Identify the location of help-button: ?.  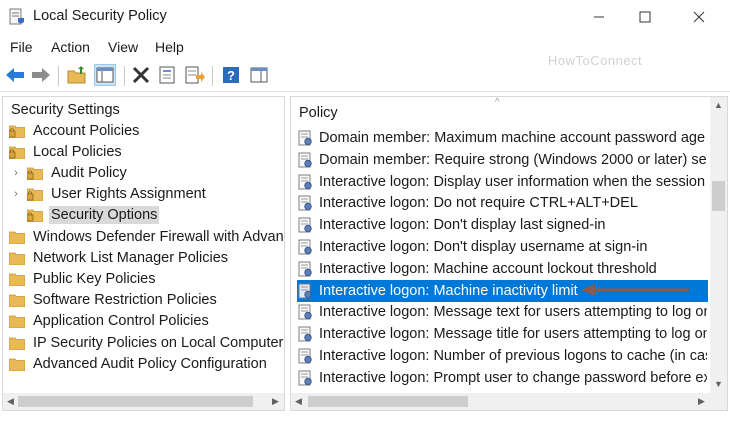
(231, 75).